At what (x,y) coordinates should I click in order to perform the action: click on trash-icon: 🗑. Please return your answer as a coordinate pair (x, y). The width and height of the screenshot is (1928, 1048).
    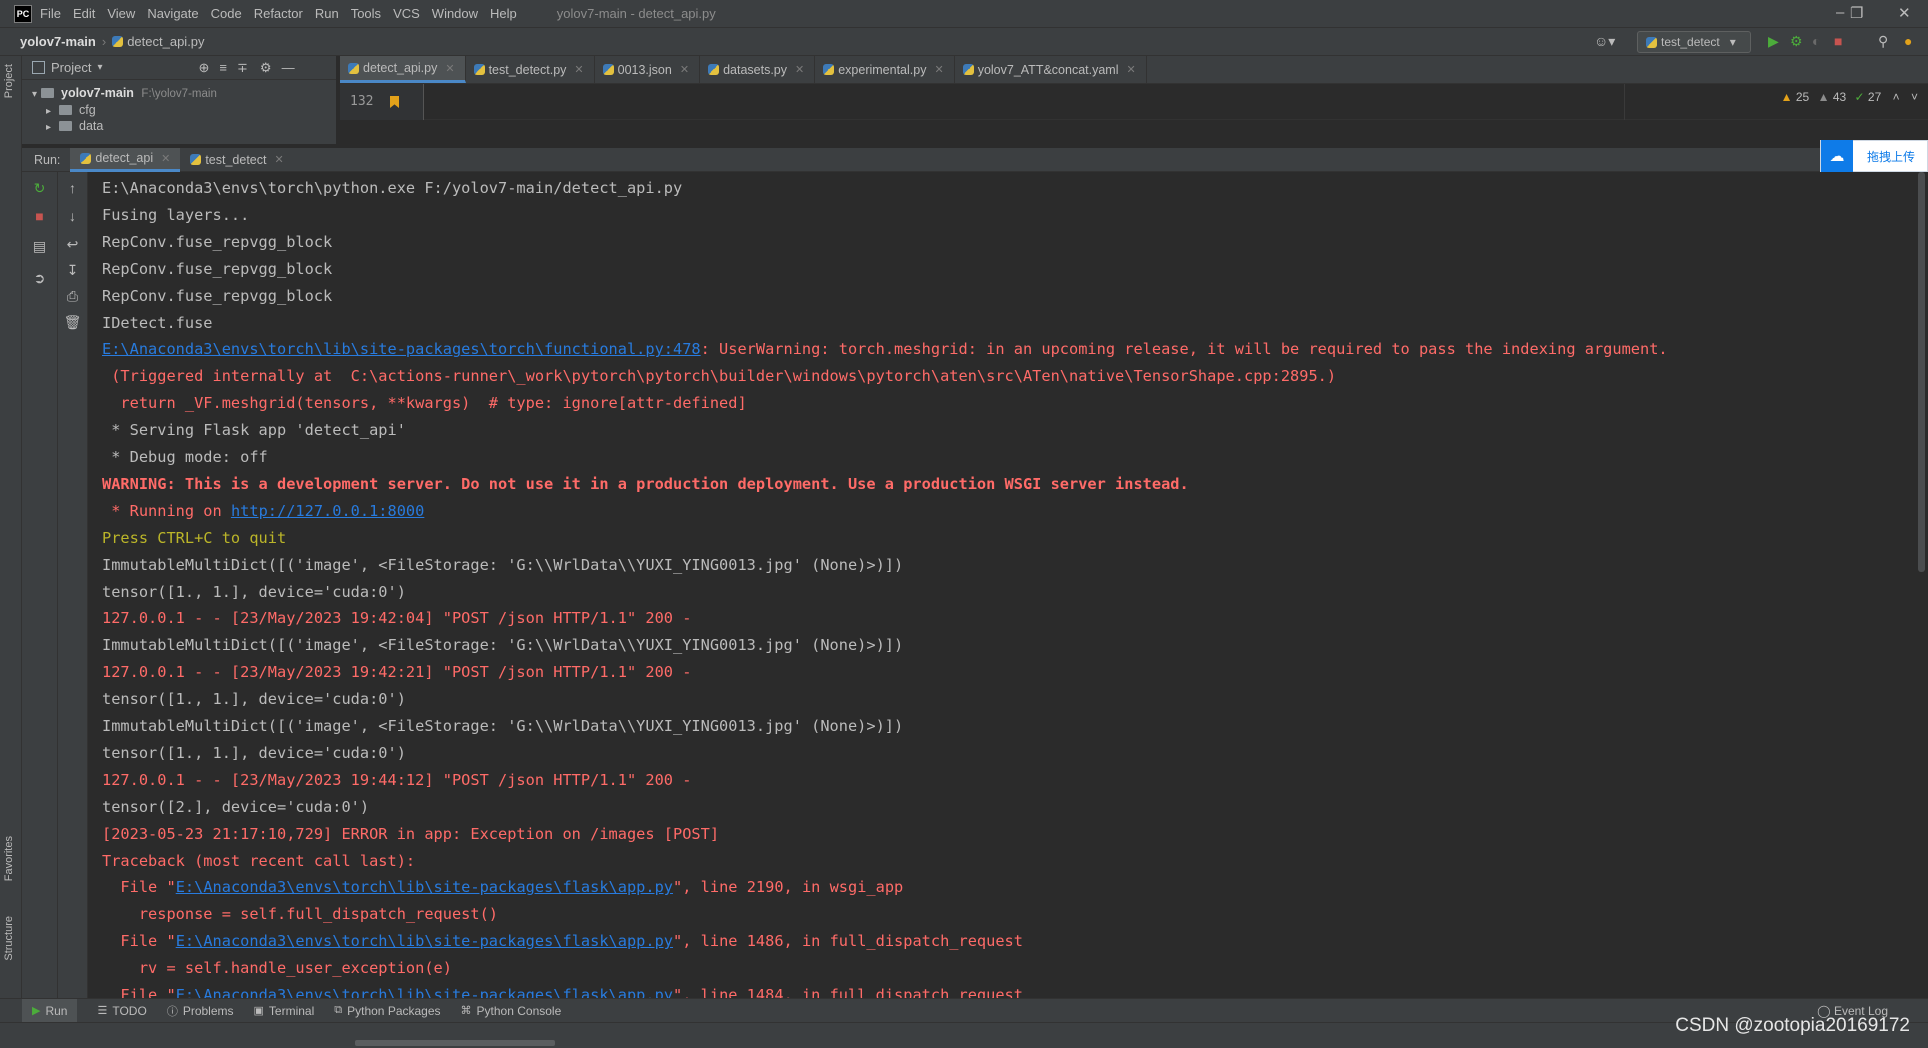
    Looking at the image, I should click on (72, 322).